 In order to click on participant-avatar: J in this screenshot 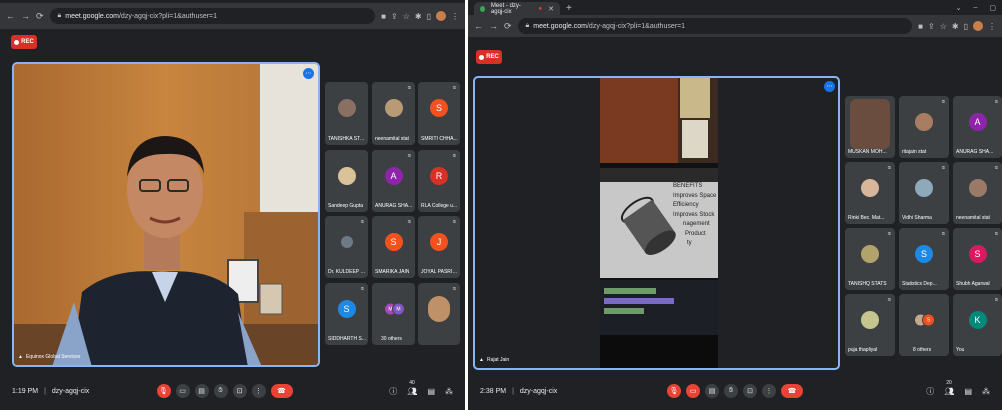, I will do `click(439, 242)`.